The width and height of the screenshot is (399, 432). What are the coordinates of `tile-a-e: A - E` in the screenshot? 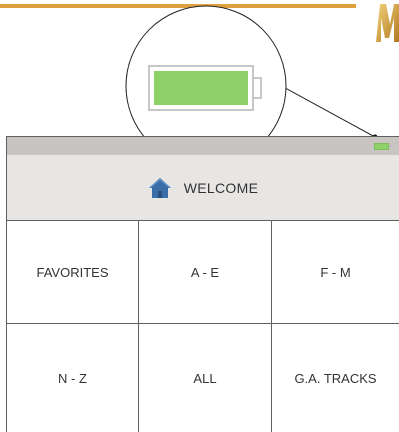 It's located at (205, 272).